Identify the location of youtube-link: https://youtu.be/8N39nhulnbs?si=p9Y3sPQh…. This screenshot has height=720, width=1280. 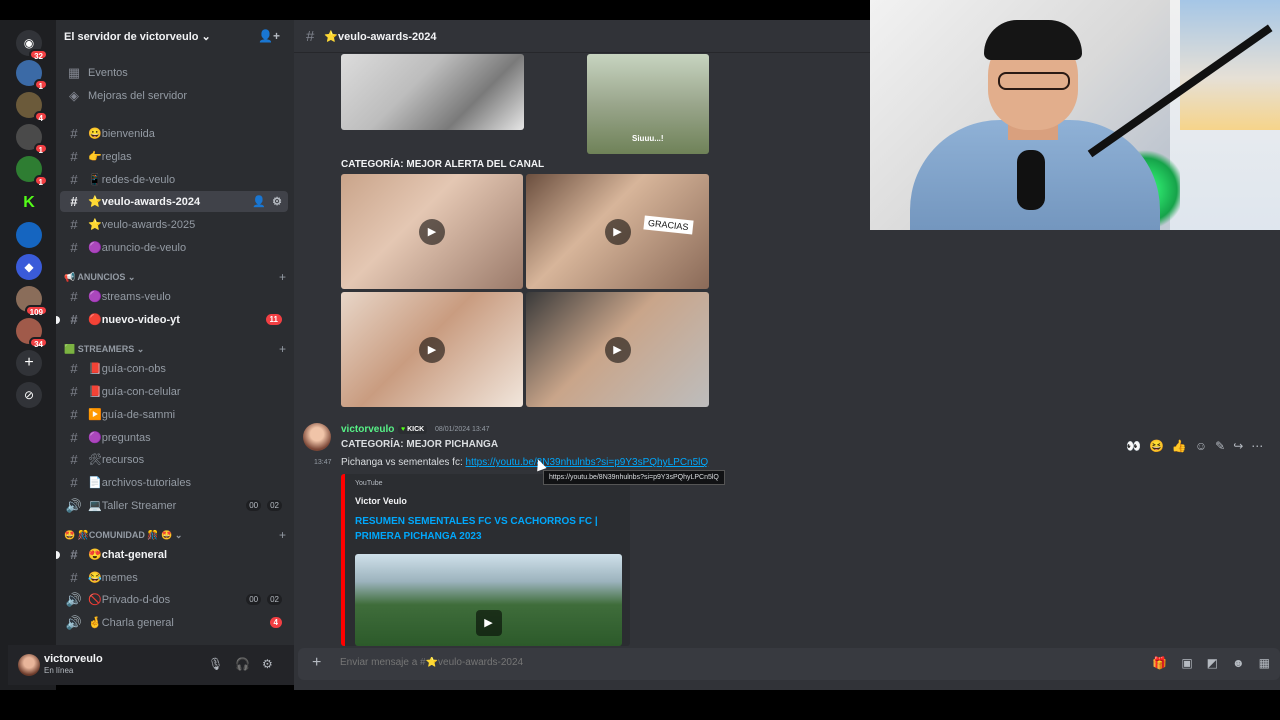
(587, 462).